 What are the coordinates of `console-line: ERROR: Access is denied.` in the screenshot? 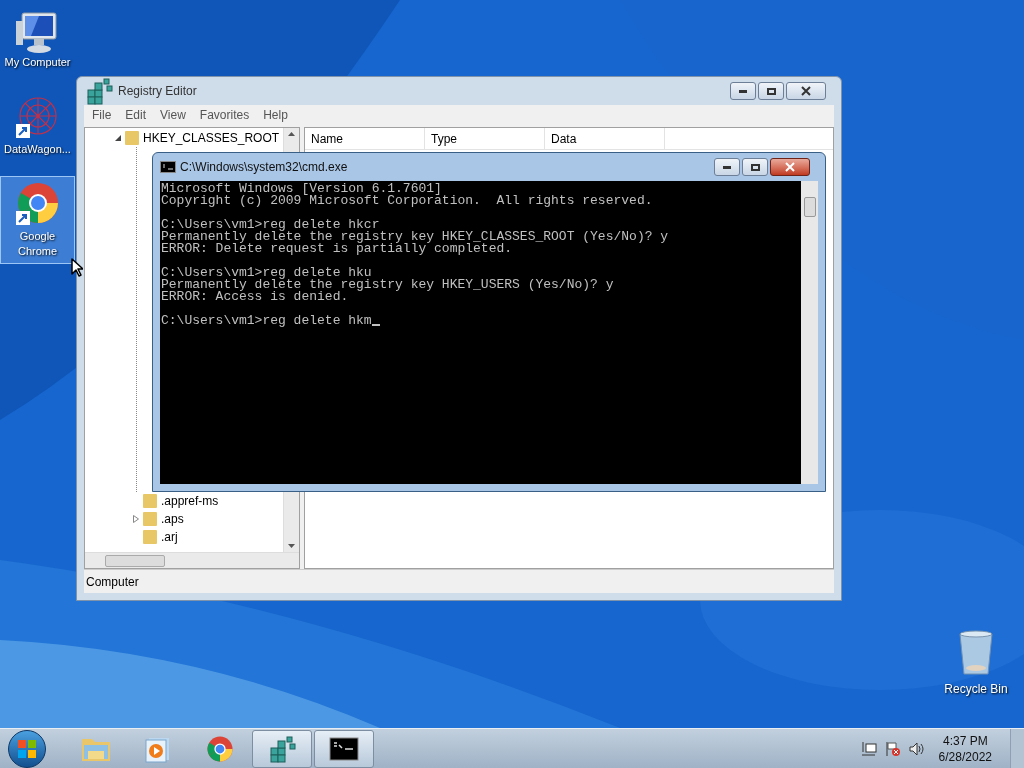 It's located at (255, 297).